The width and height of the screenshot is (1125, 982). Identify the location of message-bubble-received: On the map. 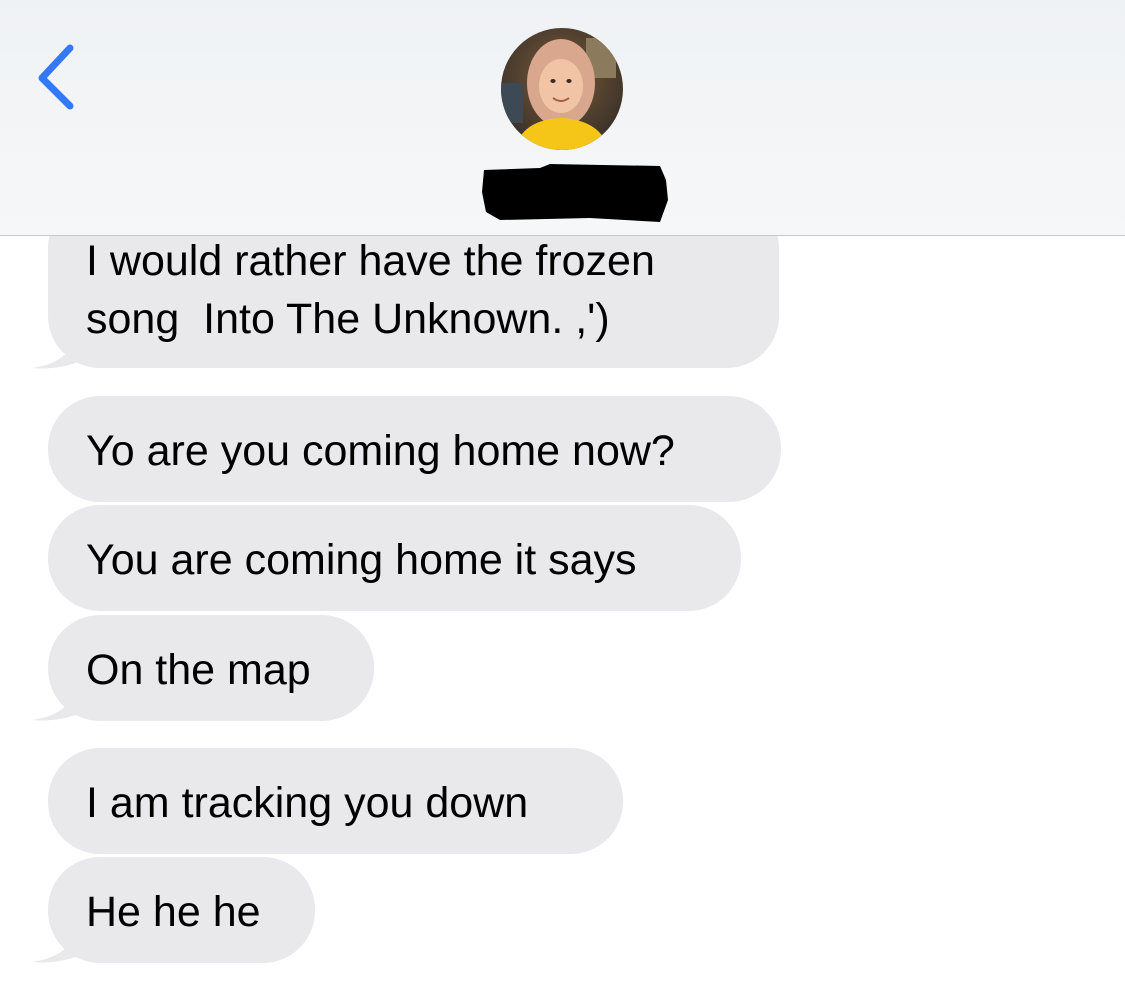
(211, 668).